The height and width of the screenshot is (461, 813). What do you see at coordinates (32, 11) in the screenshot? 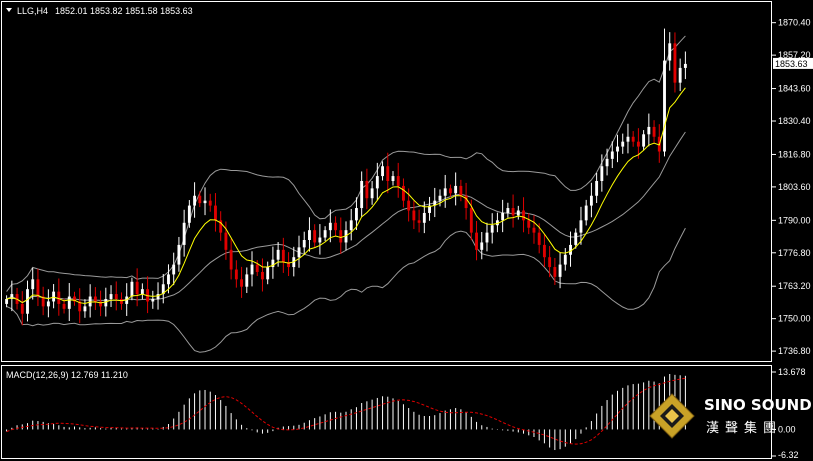
I see `symbol-label: LLG,H4` at bounding box center [32, 11].